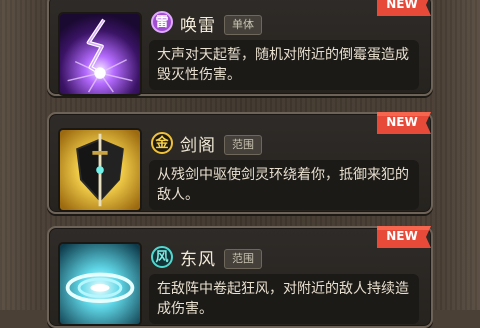 The height and width of the screenshot is (328, 480). I want to click on skill-name: 东风, so click(198, 260).